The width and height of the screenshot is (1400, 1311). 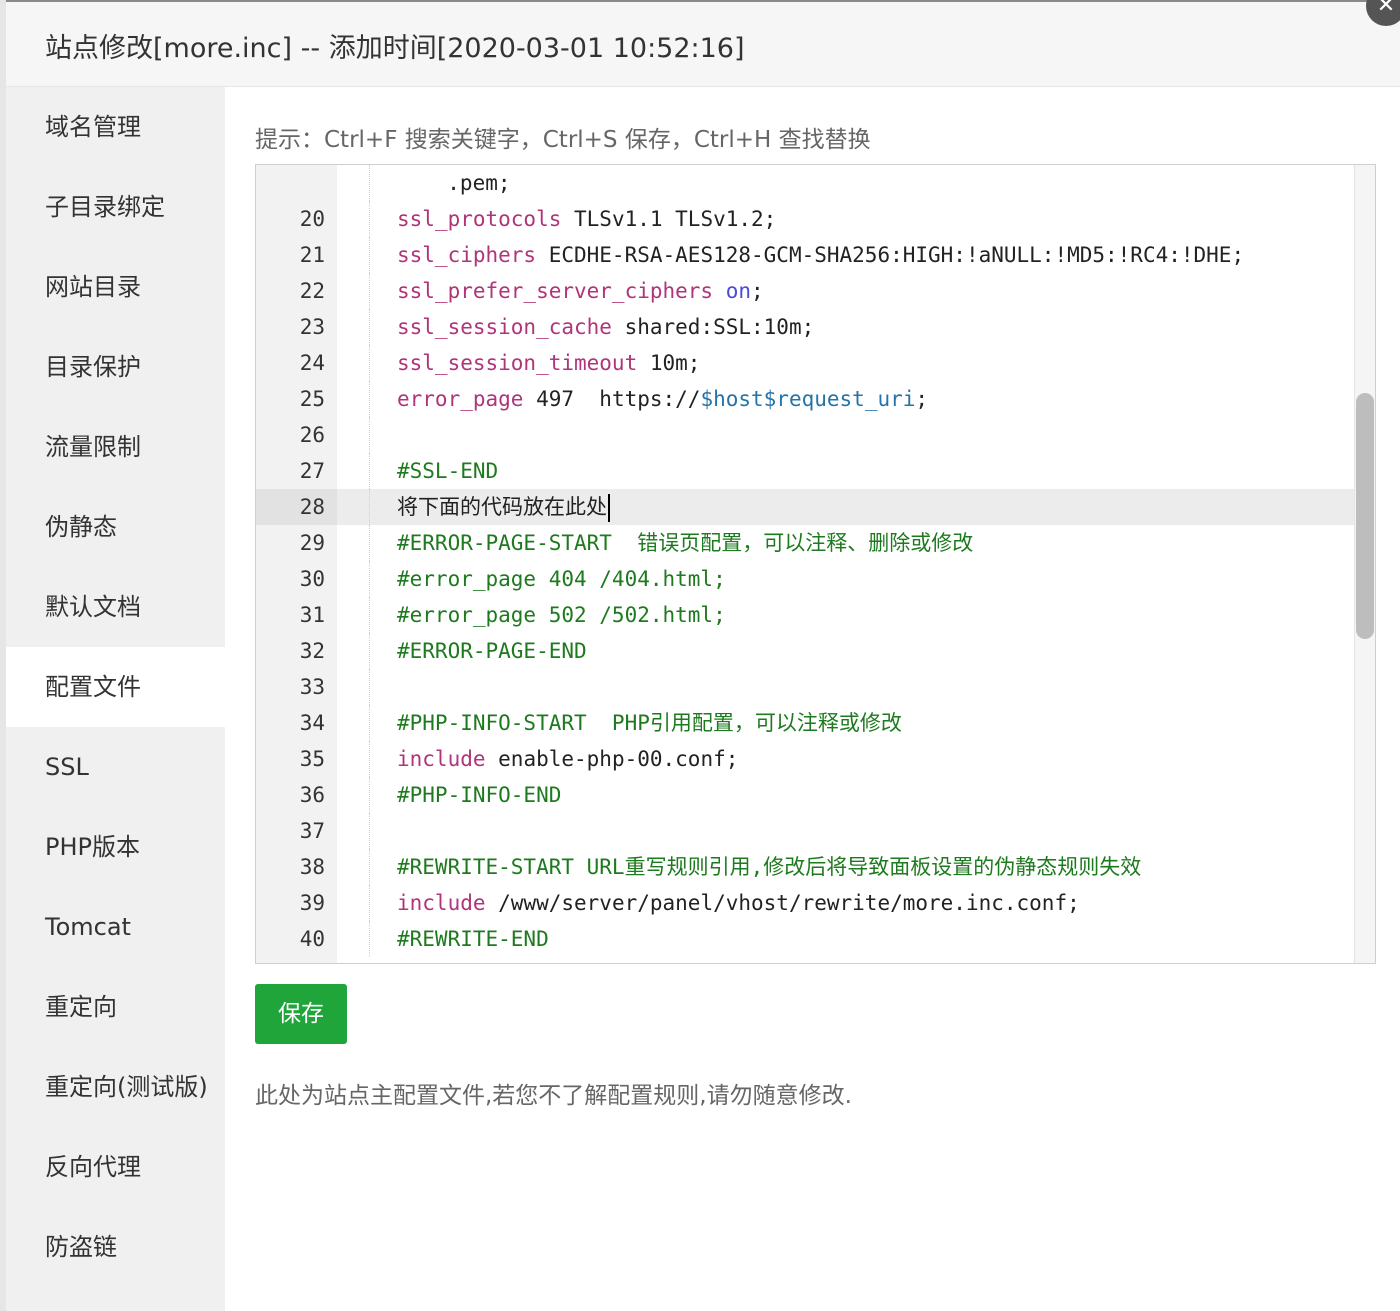 What do you see at coordinates (555, 291) in the screenshot?
I see `code-token: ssl_prefer_server_ciphers` at bounding box center [555, 291].